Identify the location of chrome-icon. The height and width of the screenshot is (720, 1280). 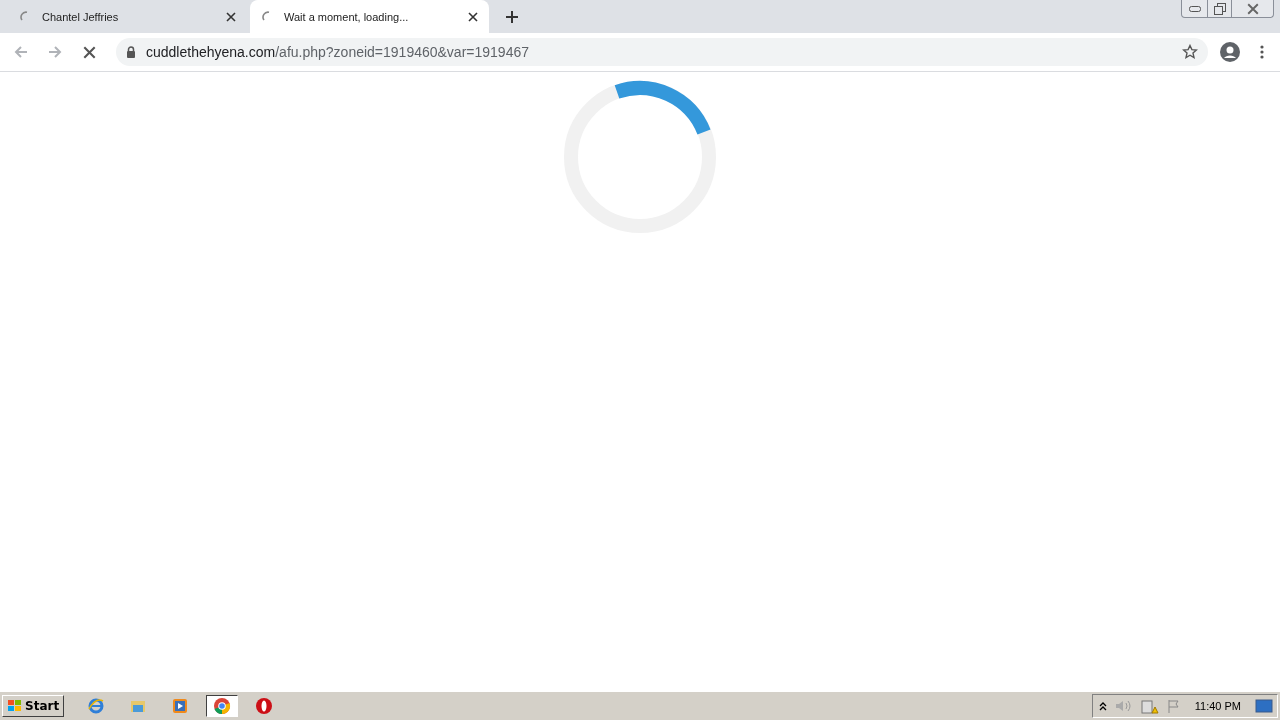
(222, 706).